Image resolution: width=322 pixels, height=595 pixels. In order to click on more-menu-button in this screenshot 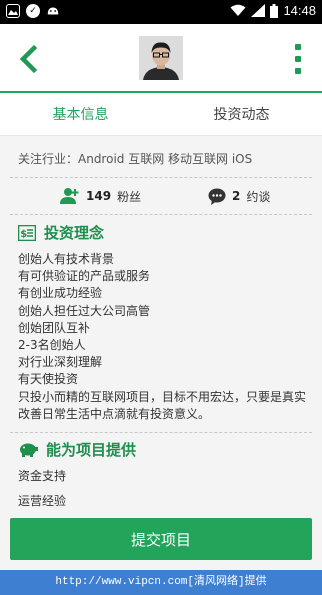, I will do `click(298, 59)`.